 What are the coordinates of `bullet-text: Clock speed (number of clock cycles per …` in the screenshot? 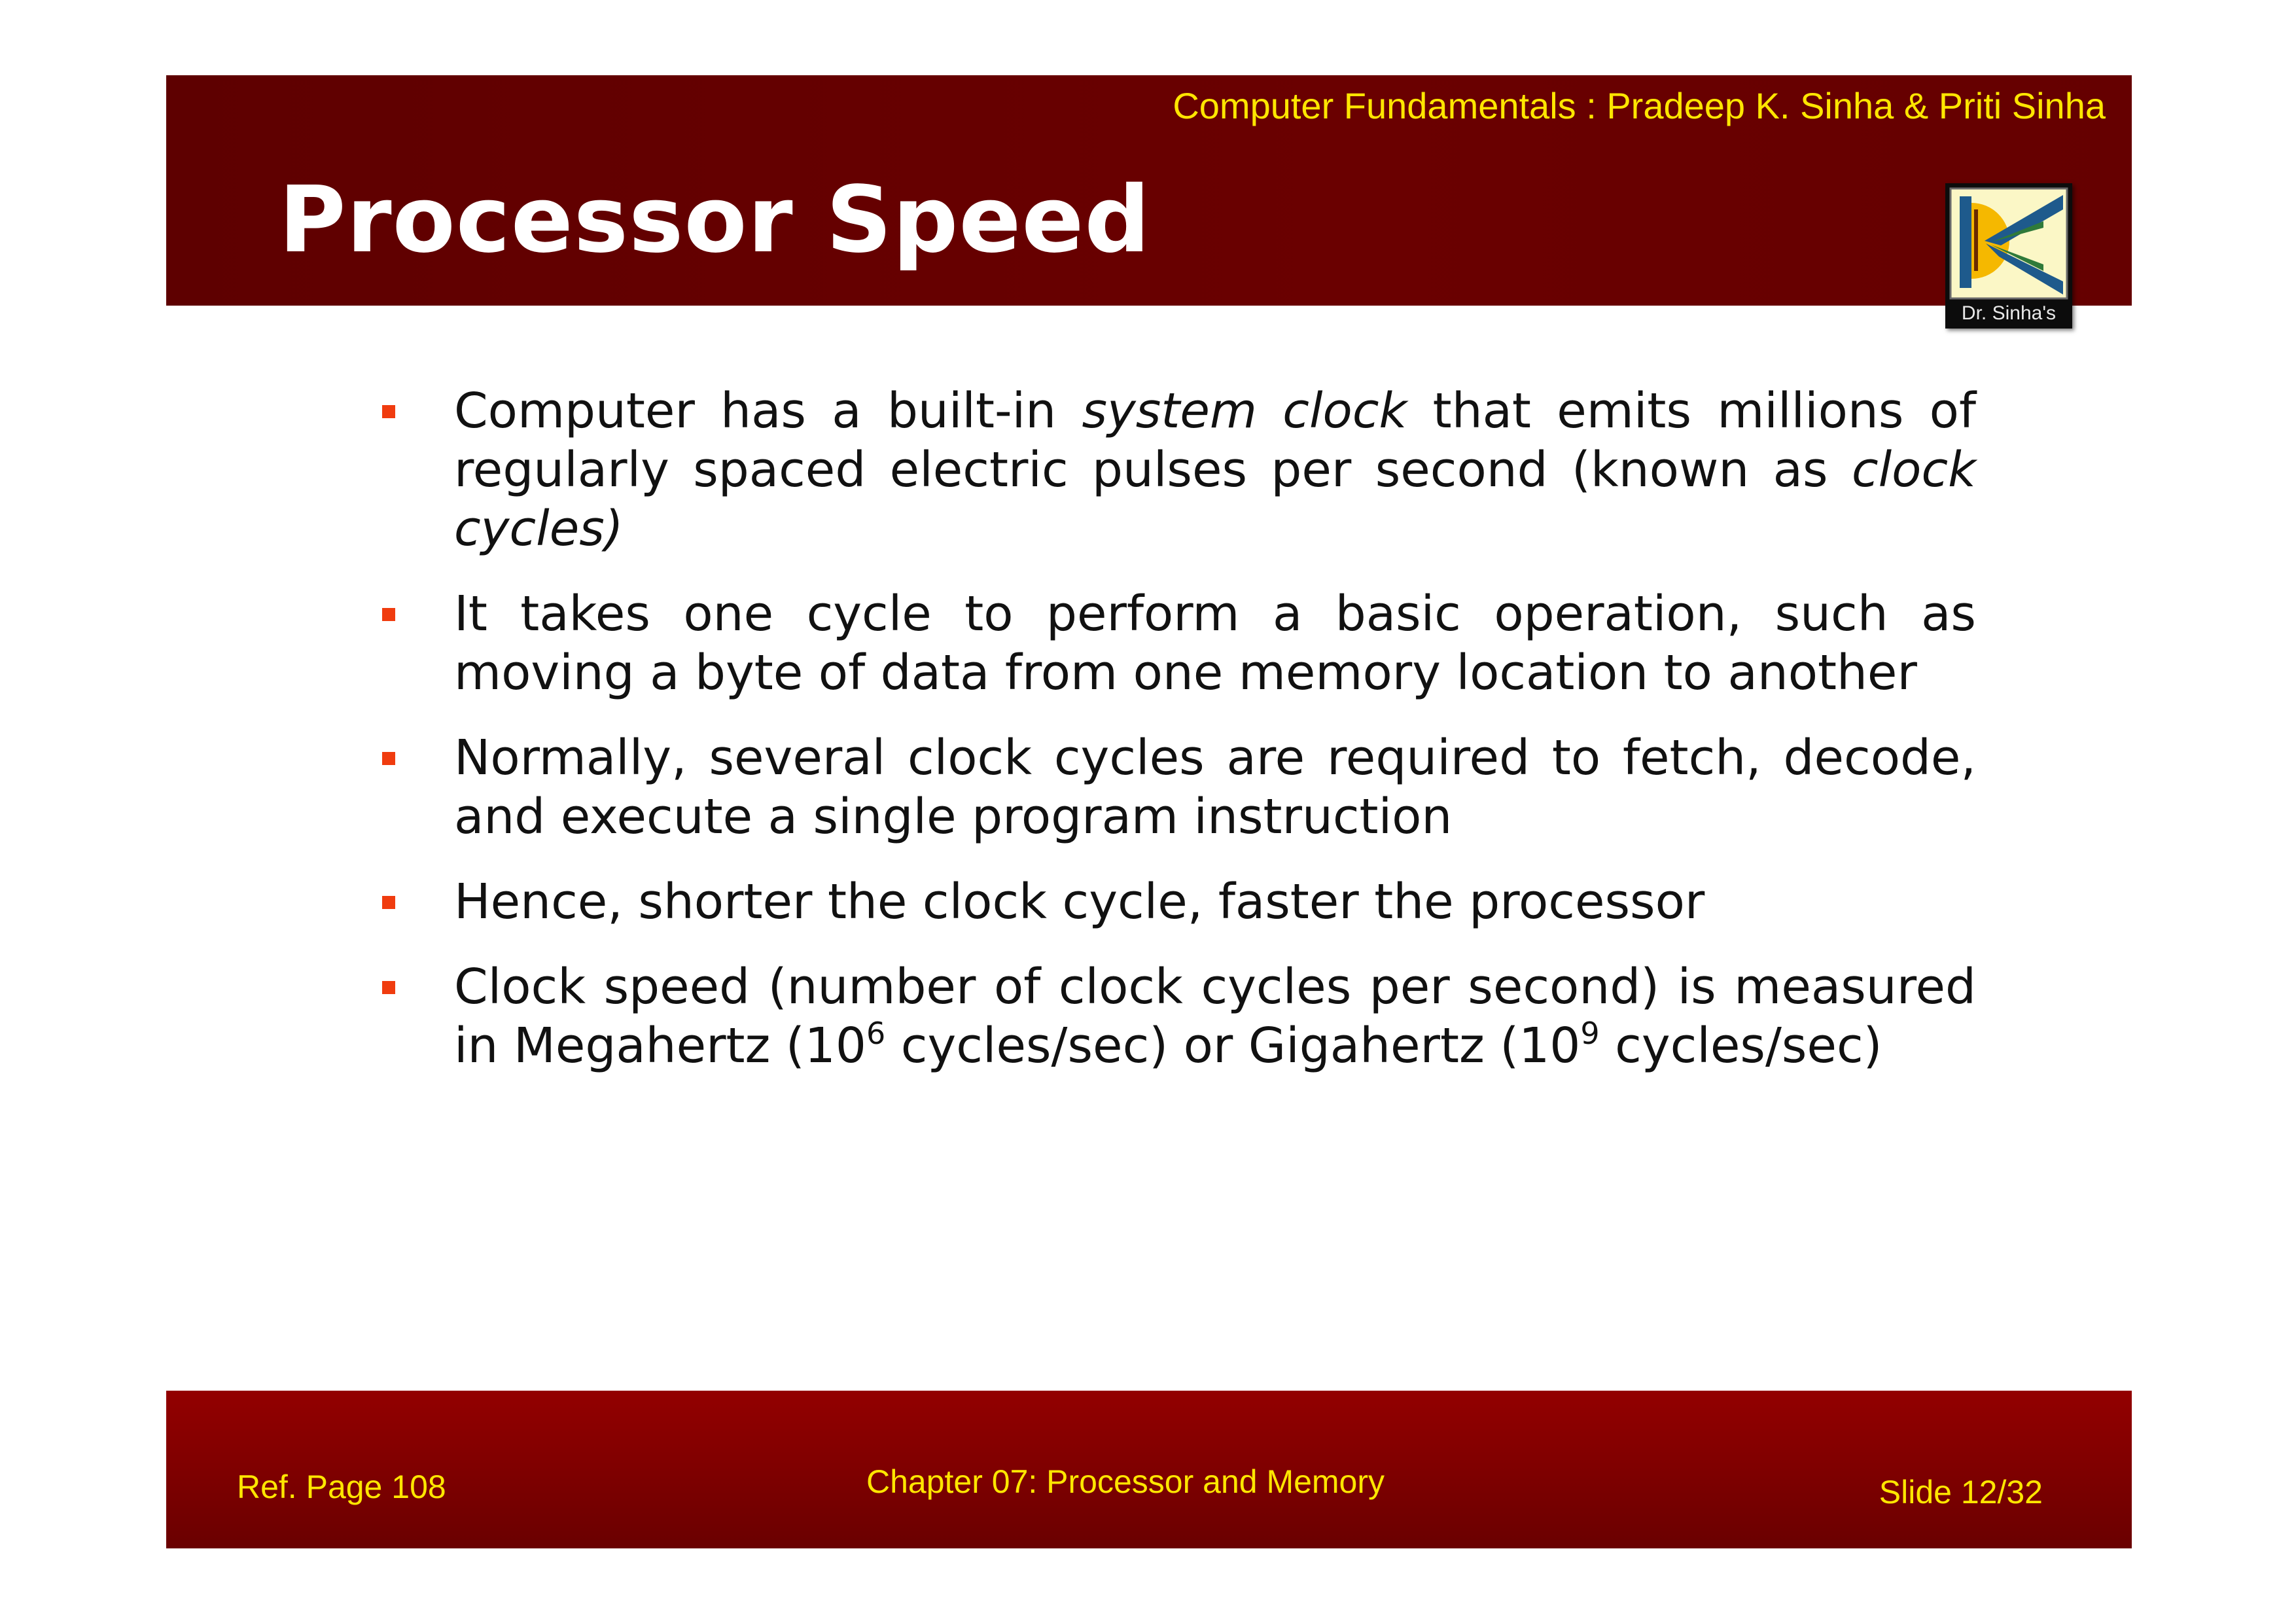 It's located at (1215, 1016).